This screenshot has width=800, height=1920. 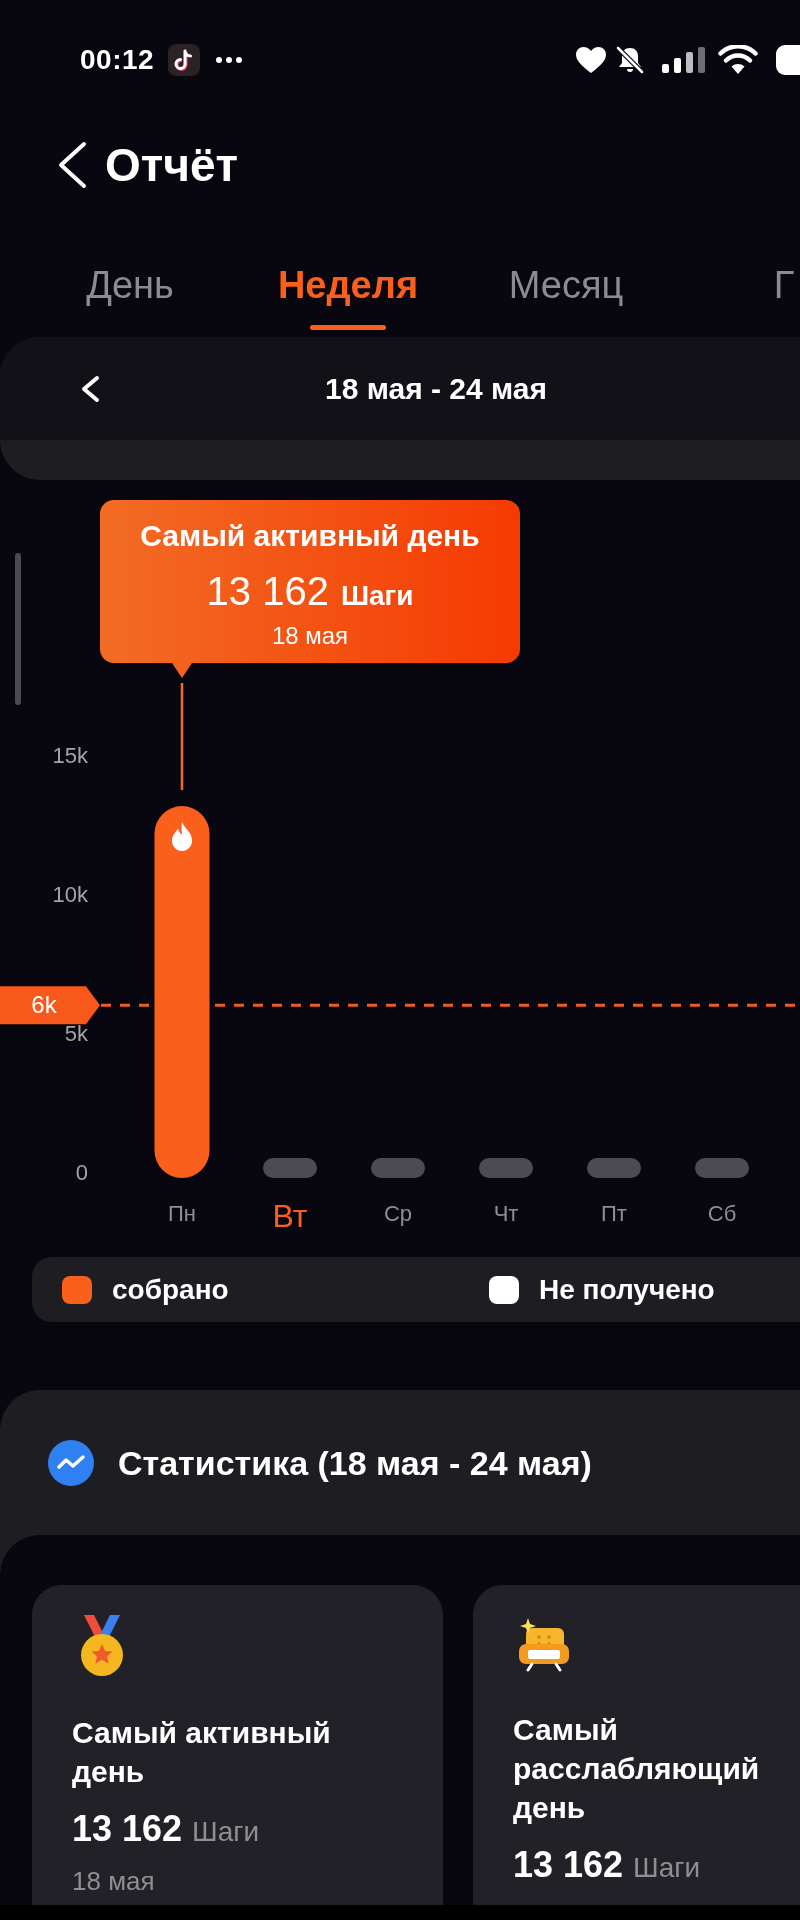 What do you see at coordinates (627, 1289) in the screenshot?
I see `legend-label: Не получено` at bounding box center [627, 1289].